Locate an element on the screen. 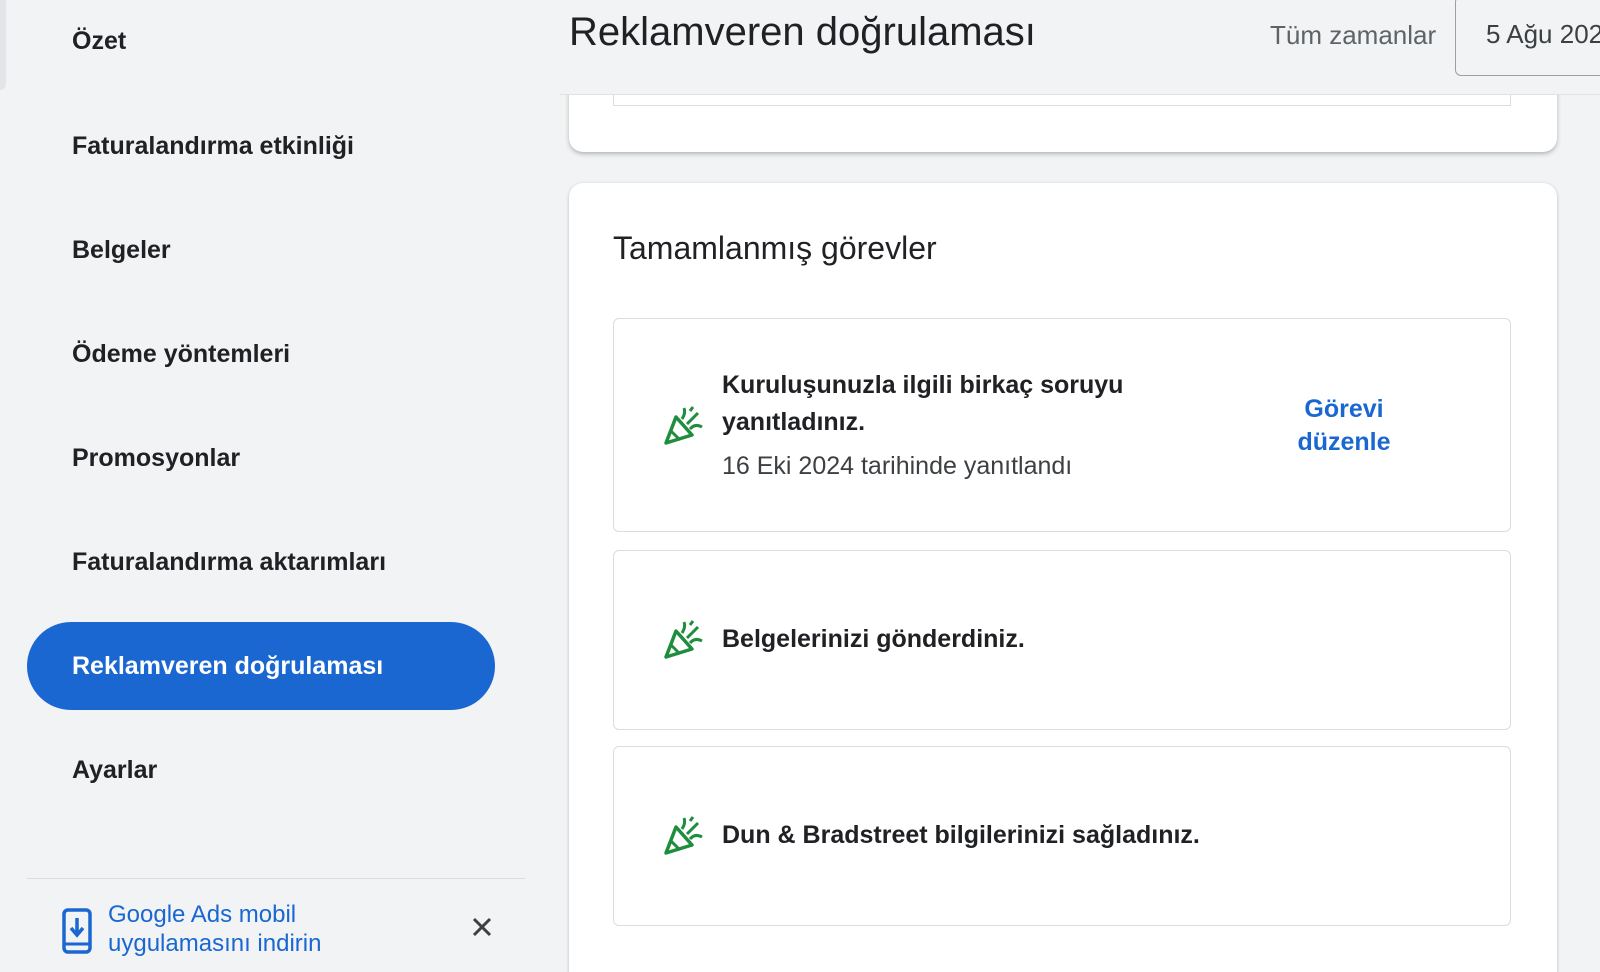 The width and height of the screenshot is (1600, 972). task-item: Belgelerinizi gönderdiniz. is located at coordinates (1062, 640).